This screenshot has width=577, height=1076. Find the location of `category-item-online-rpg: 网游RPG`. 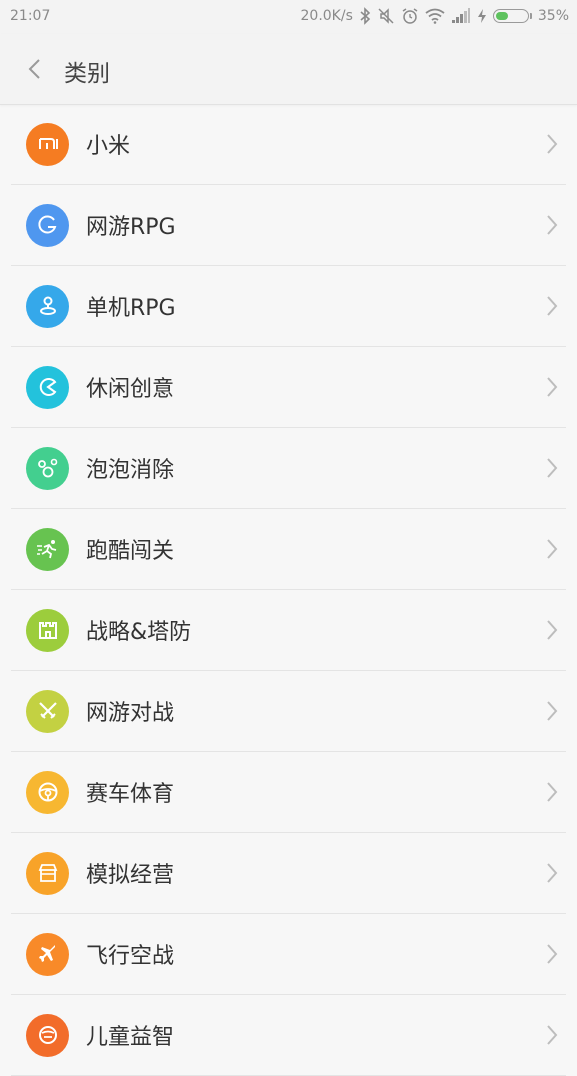

category-item-online-rpg: 网游RPG is located at coordinates (288, 225).